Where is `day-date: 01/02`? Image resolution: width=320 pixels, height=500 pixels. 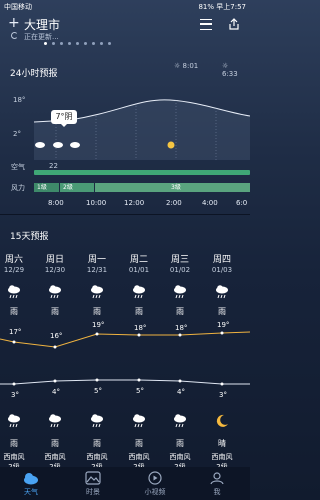 day-date: 01/02 is located at coordinates (180, 270).